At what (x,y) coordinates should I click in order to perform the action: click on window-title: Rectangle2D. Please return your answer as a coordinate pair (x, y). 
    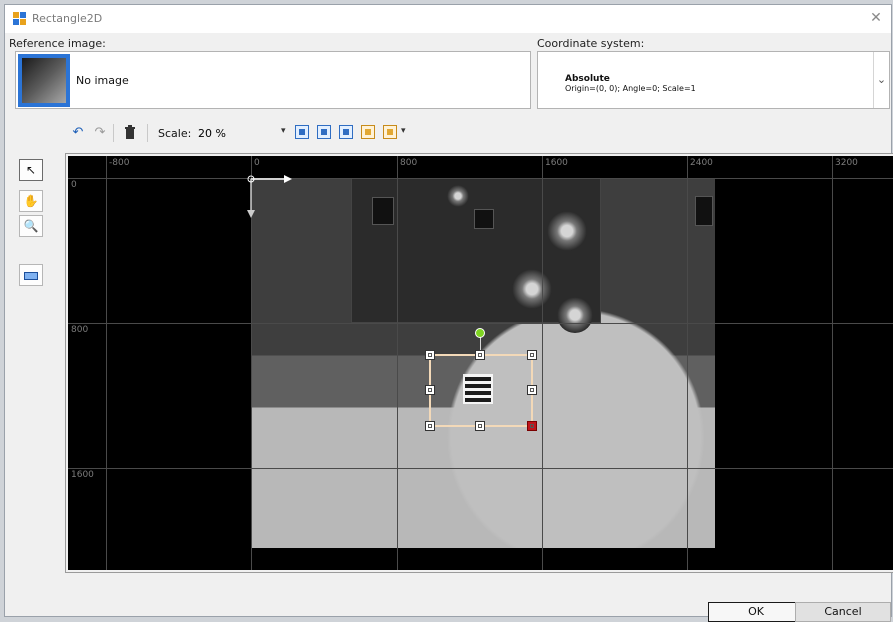
    Looking at the image, I should click on (67, 18).